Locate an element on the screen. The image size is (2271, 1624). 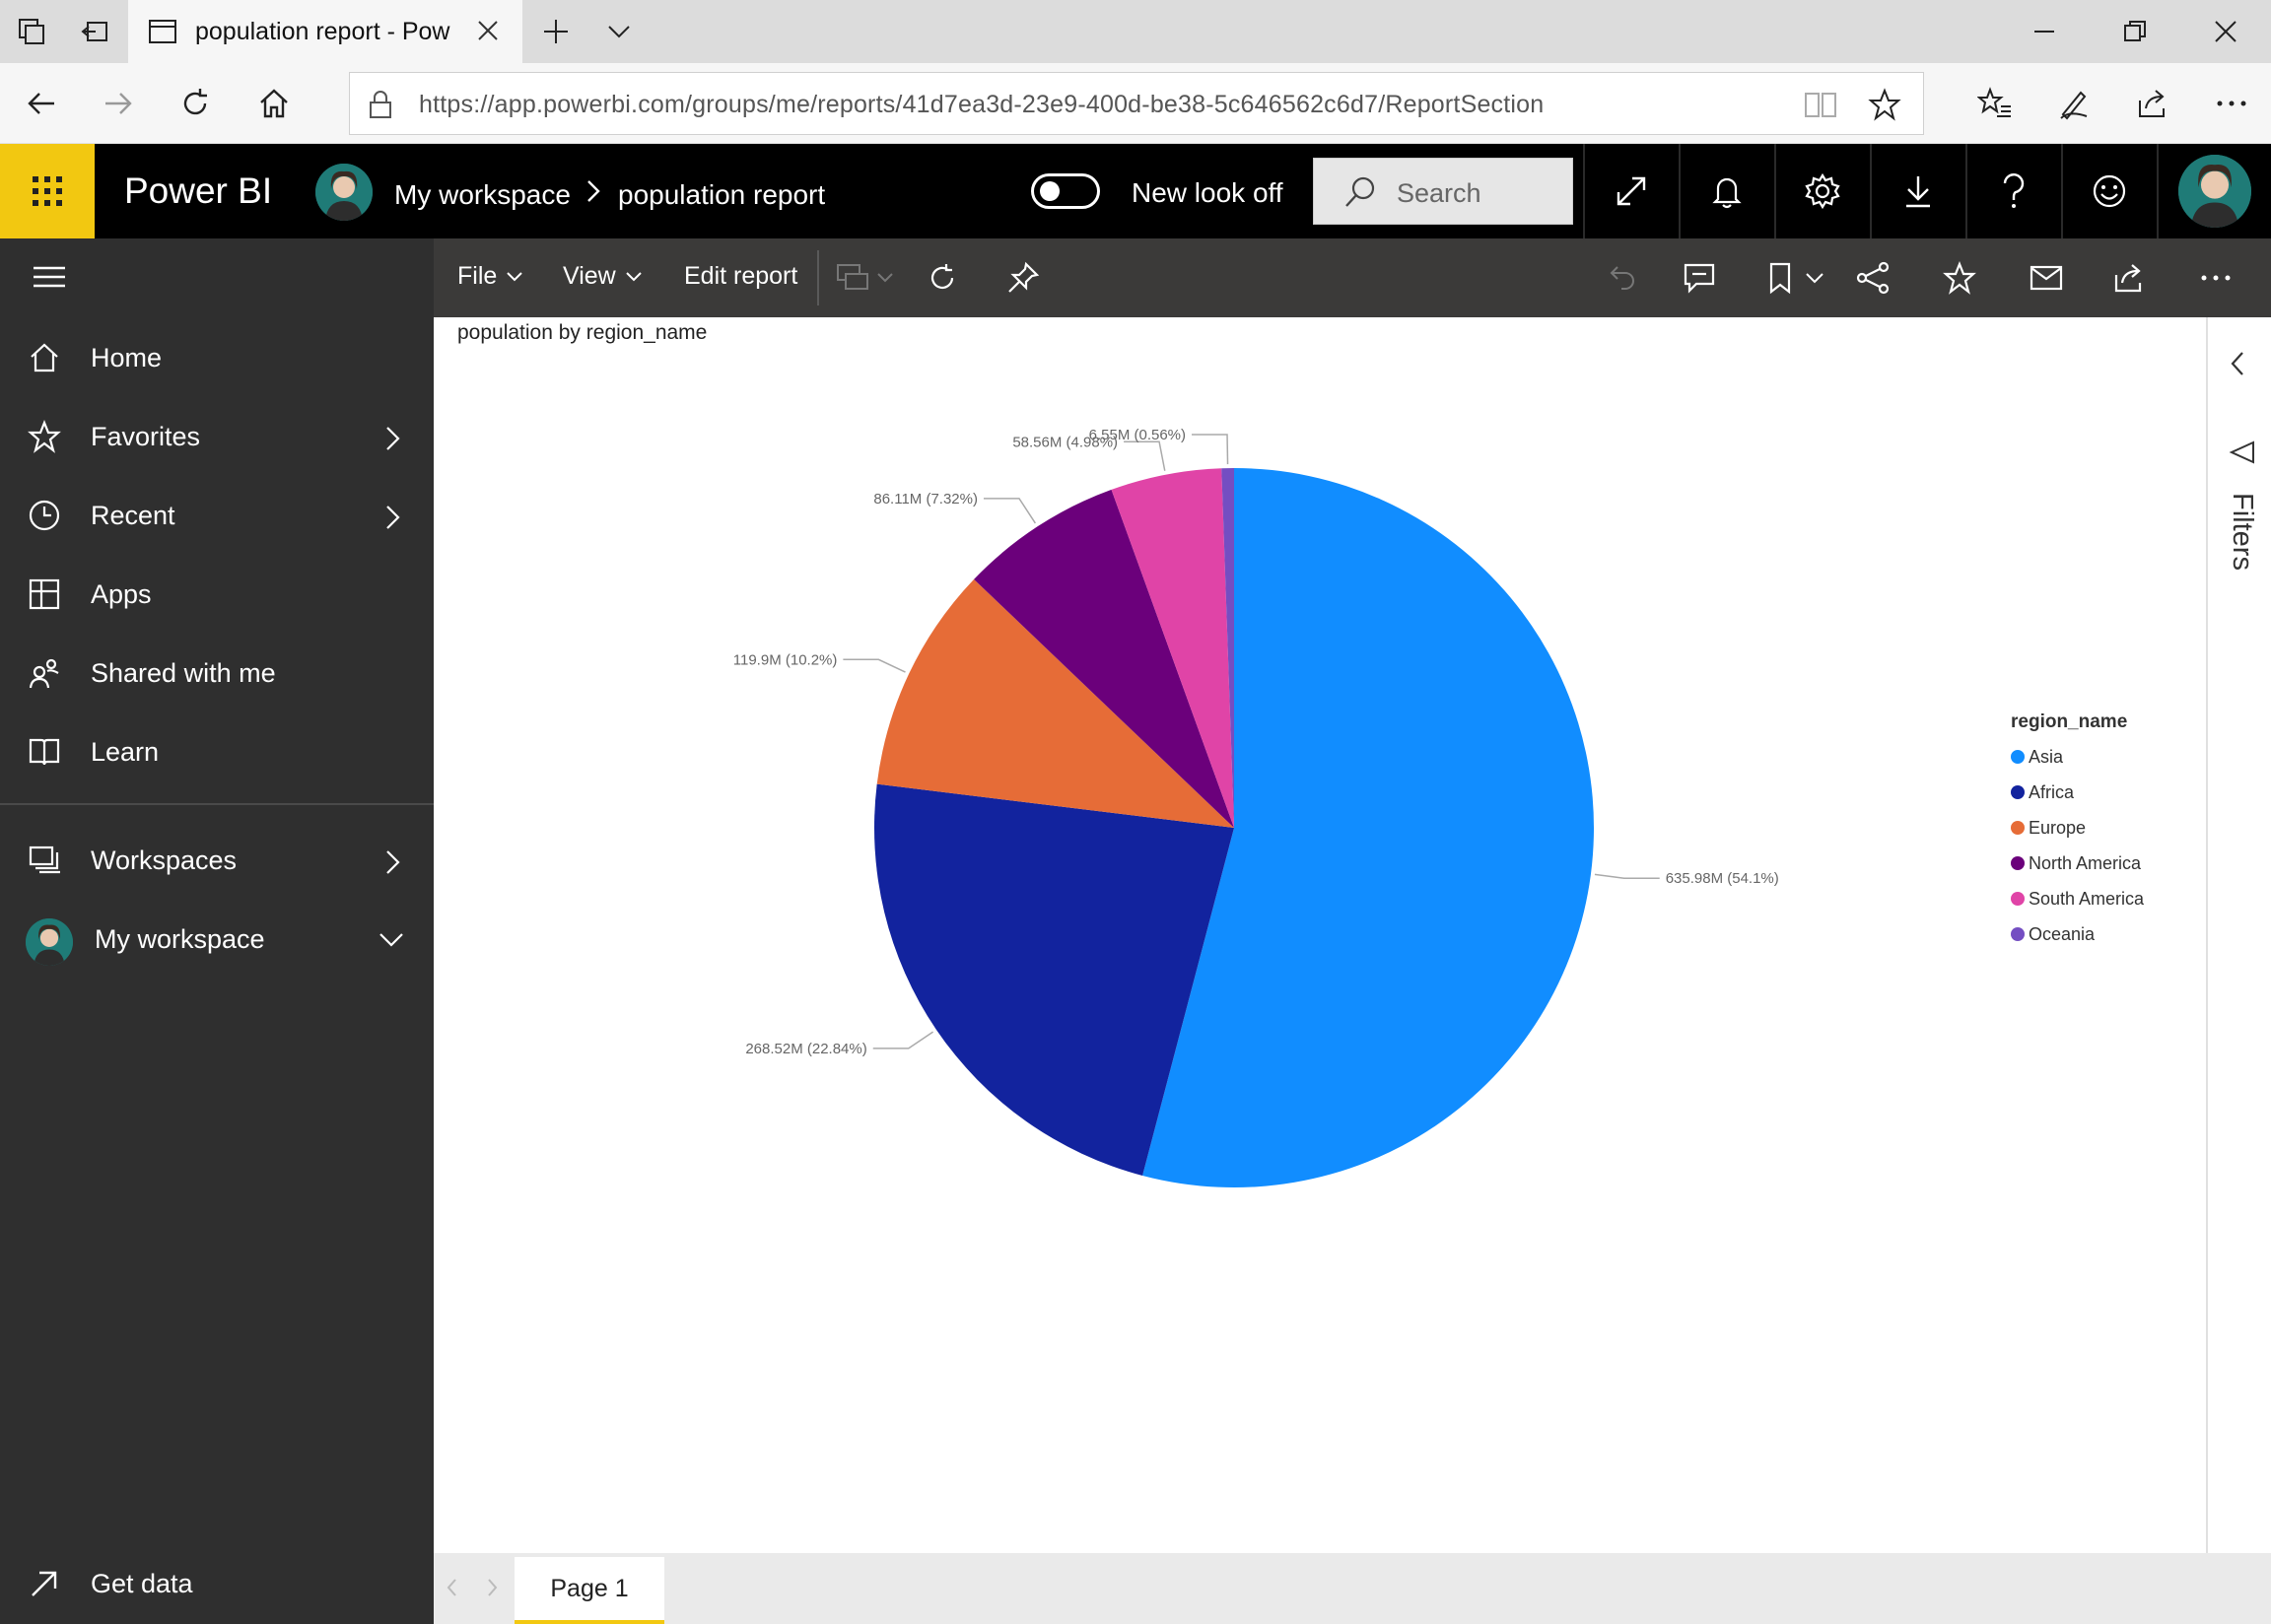
share-nodes-icon is located at coordinates (1872, 278).